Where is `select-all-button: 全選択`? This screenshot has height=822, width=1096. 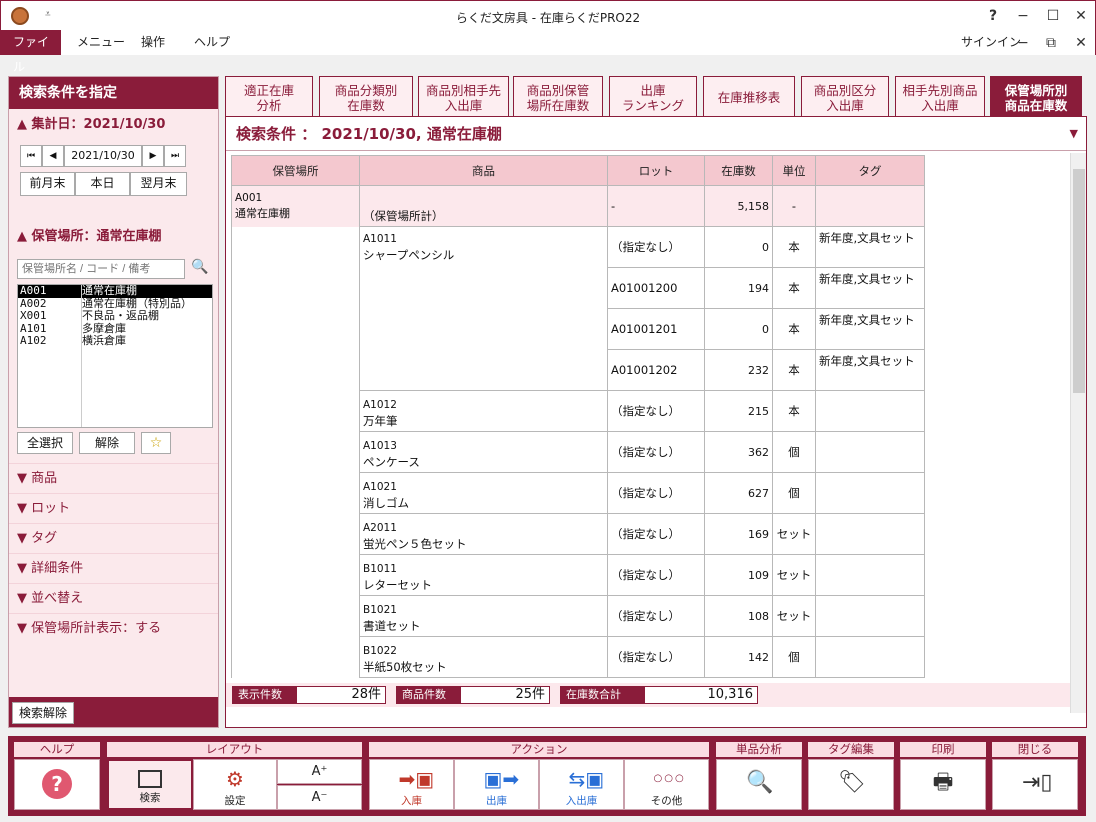
select-all-button: 全選択 is located at coordinates (45, 443).